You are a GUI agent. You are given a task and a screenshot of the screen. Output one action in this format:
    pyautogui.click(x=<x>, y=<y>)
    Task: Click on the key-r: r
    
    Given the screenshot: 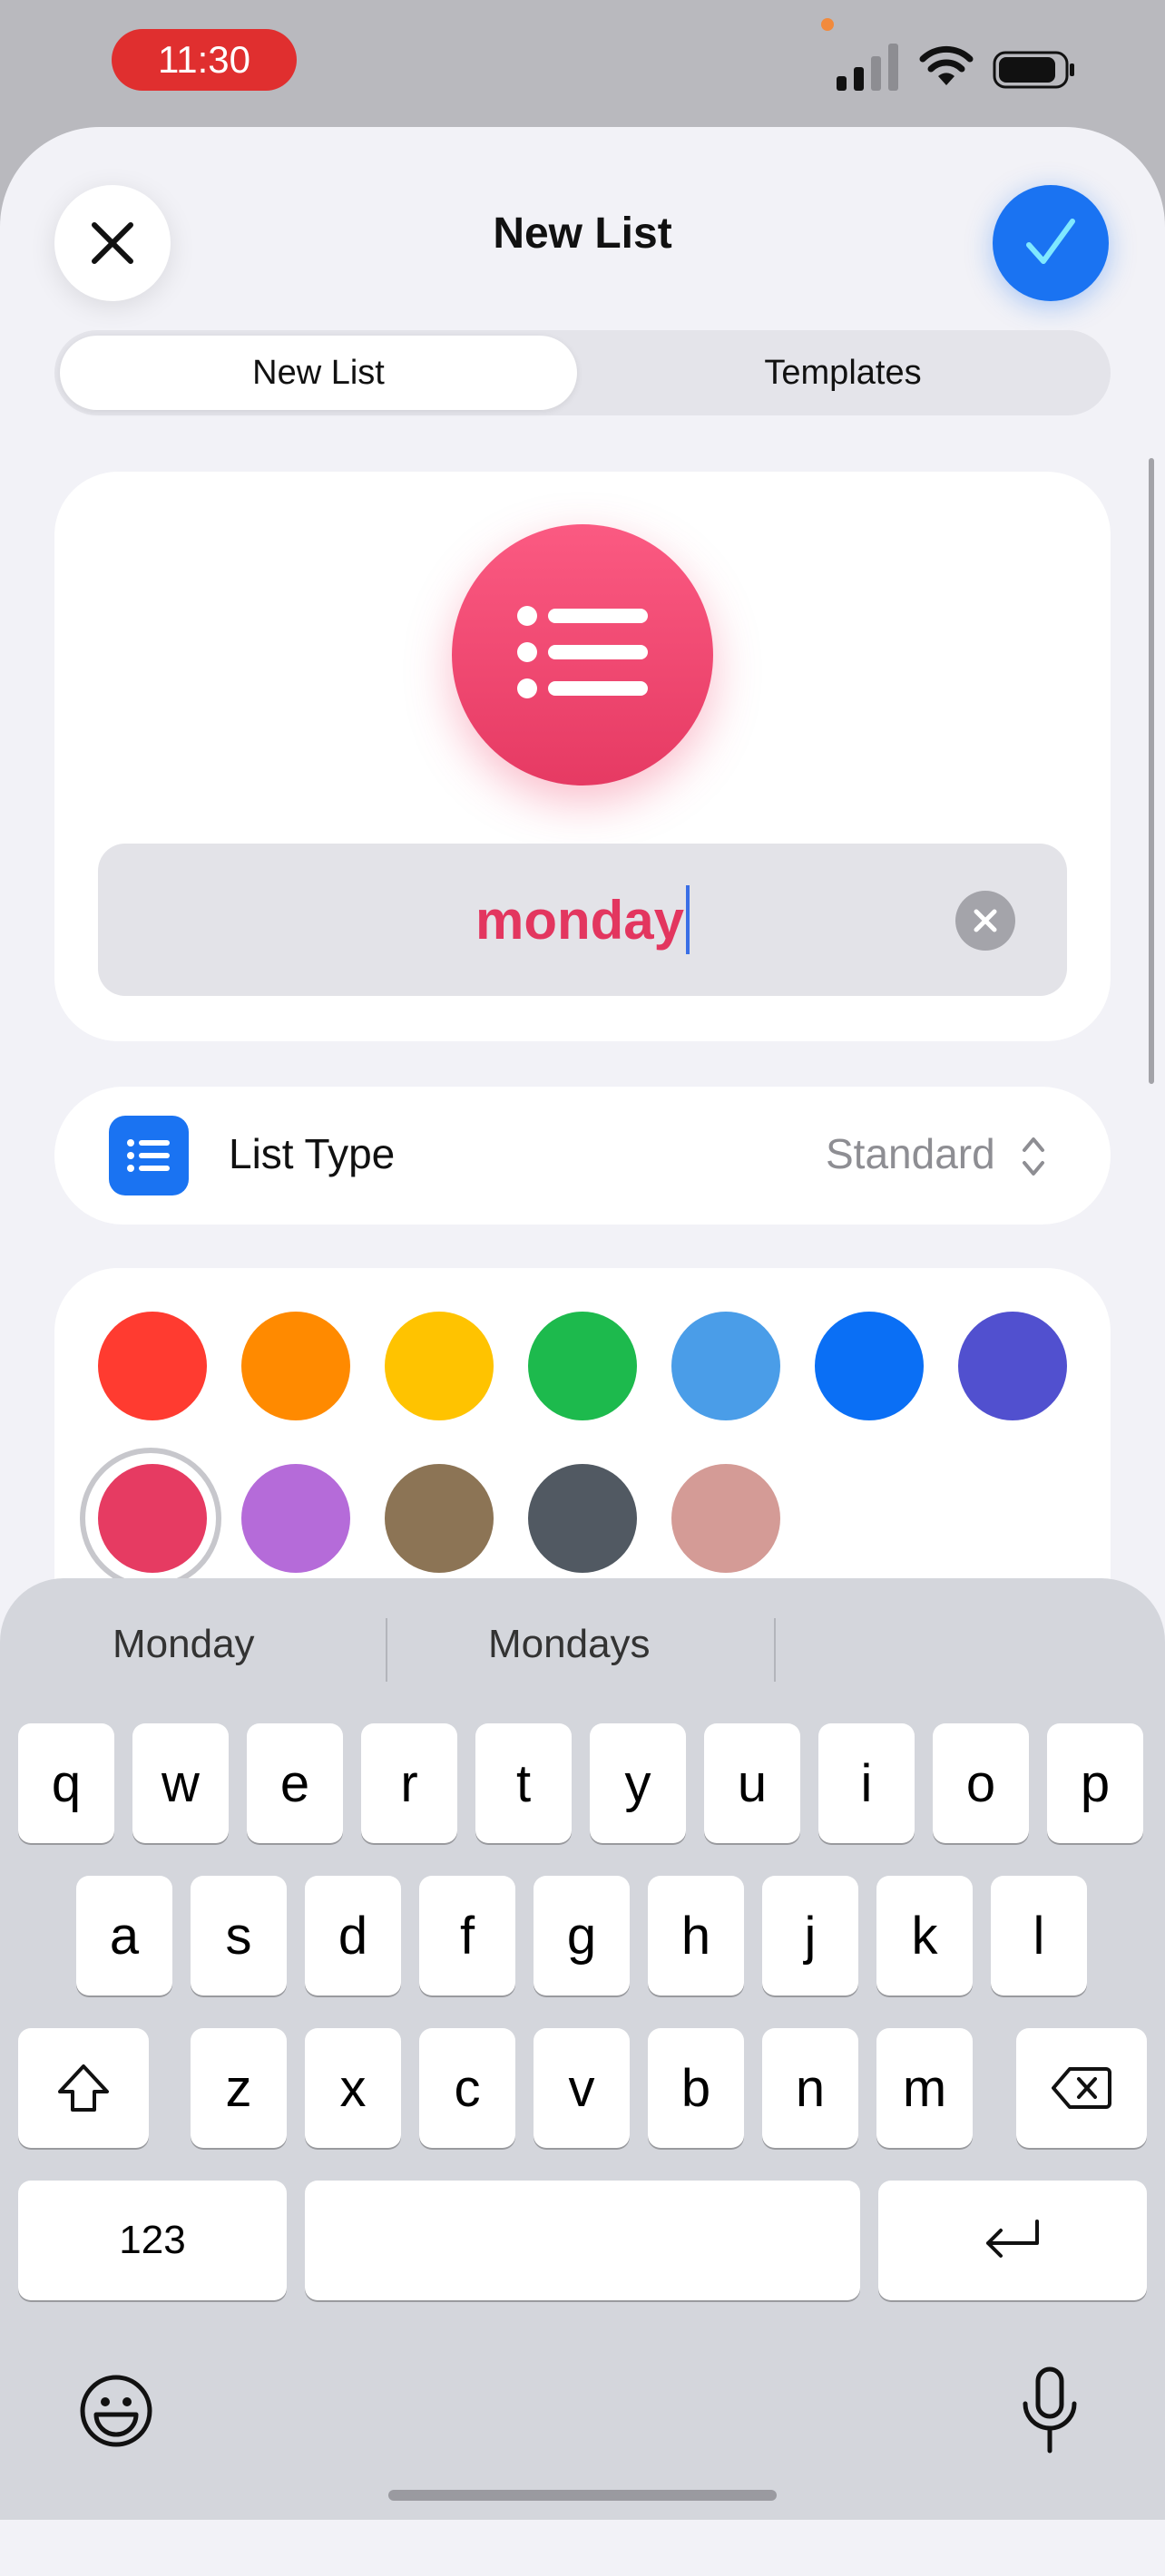 What is the action you would take?
    pyautogui.click(x=409, y=1783)
    